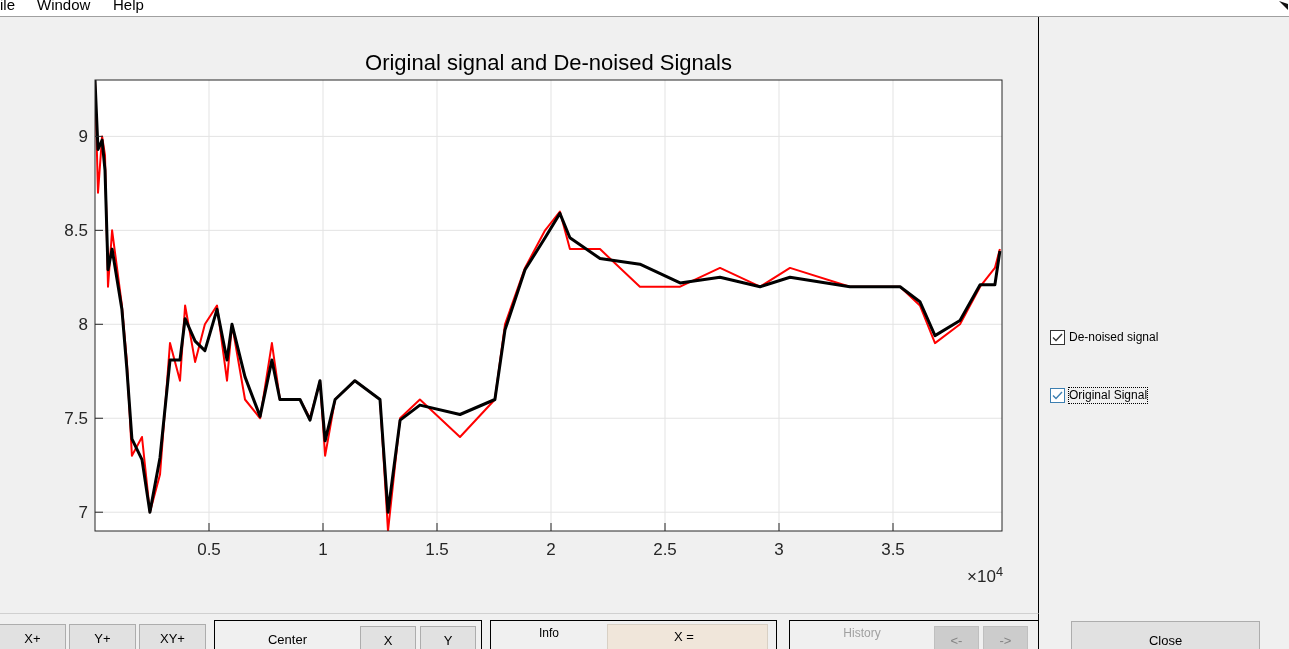 The height and width of the screenshot is (649, 1289). I want to click on x-tick-label: 3.5, so click(893, 549).